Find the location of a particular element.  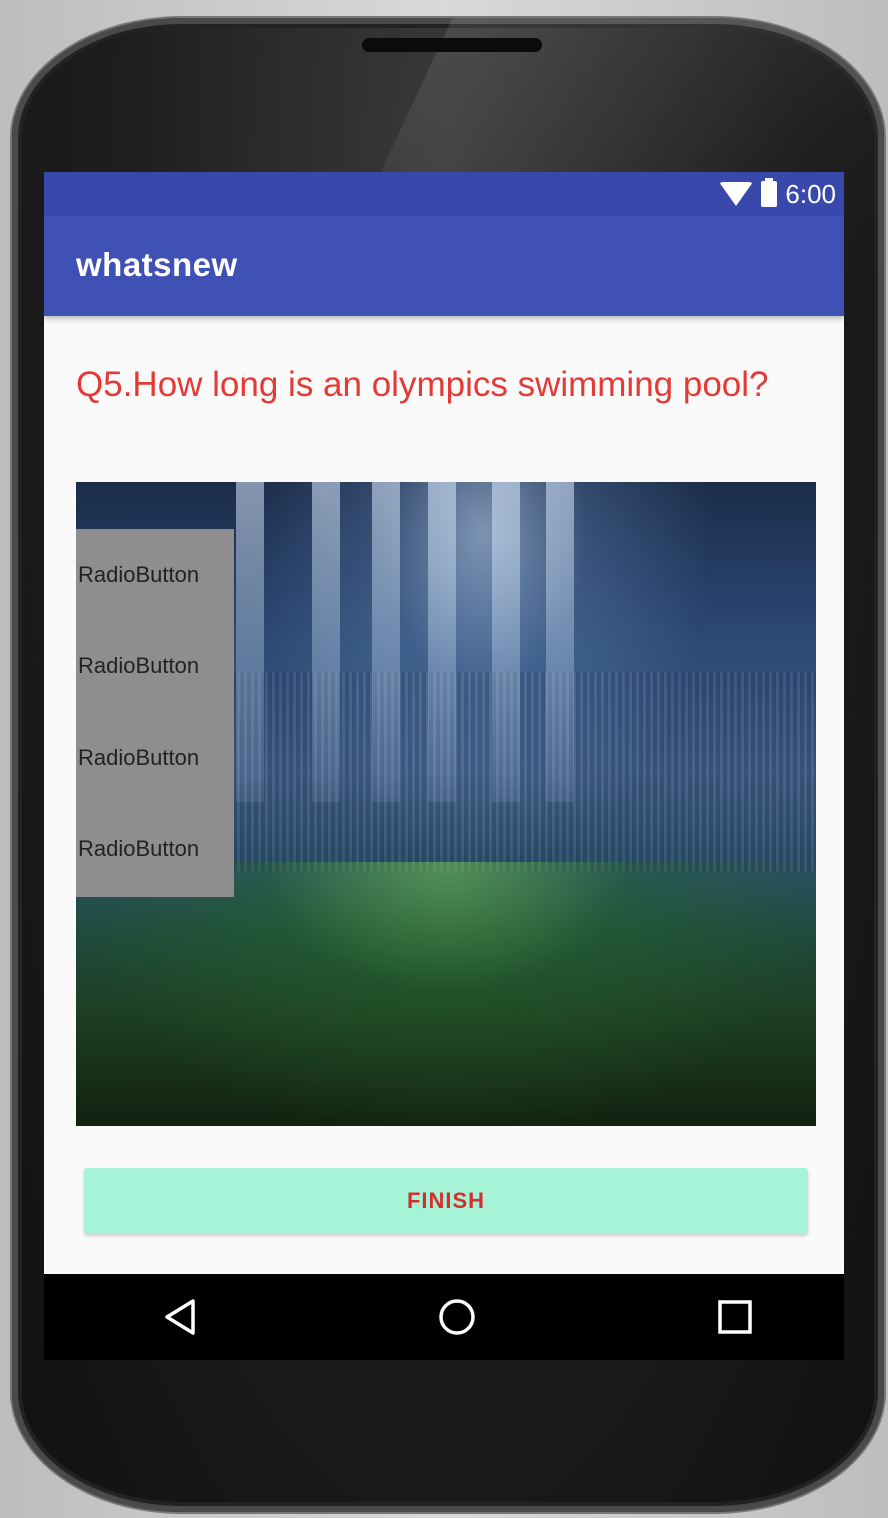

front-camera is located at coordinates (775, 107).